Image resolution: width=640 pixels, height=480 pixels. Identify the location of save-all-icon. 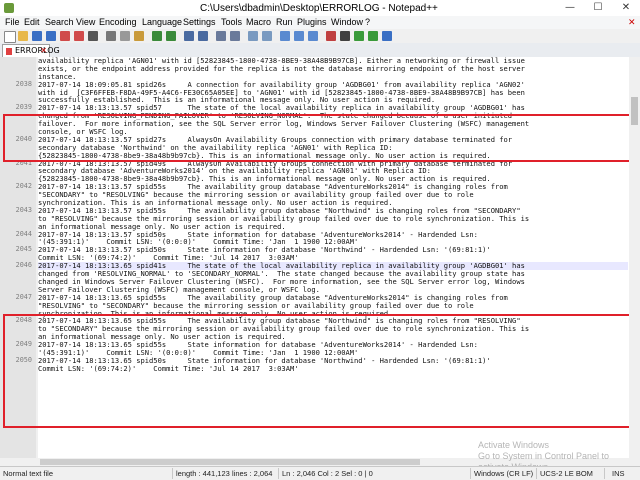
(51, 36).